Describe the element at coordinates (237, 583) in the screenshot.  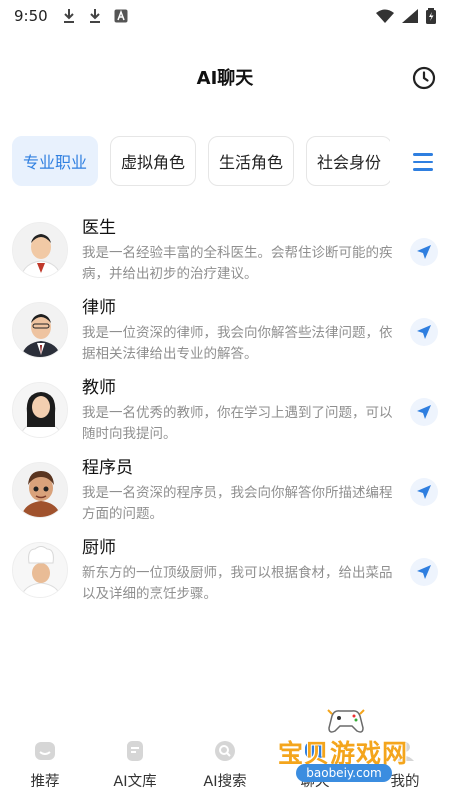
I see `role-description: 新东方的一位顶级厨师，我可以根据食材，给出菜品以及详细的烹饪步骤。` at that location.